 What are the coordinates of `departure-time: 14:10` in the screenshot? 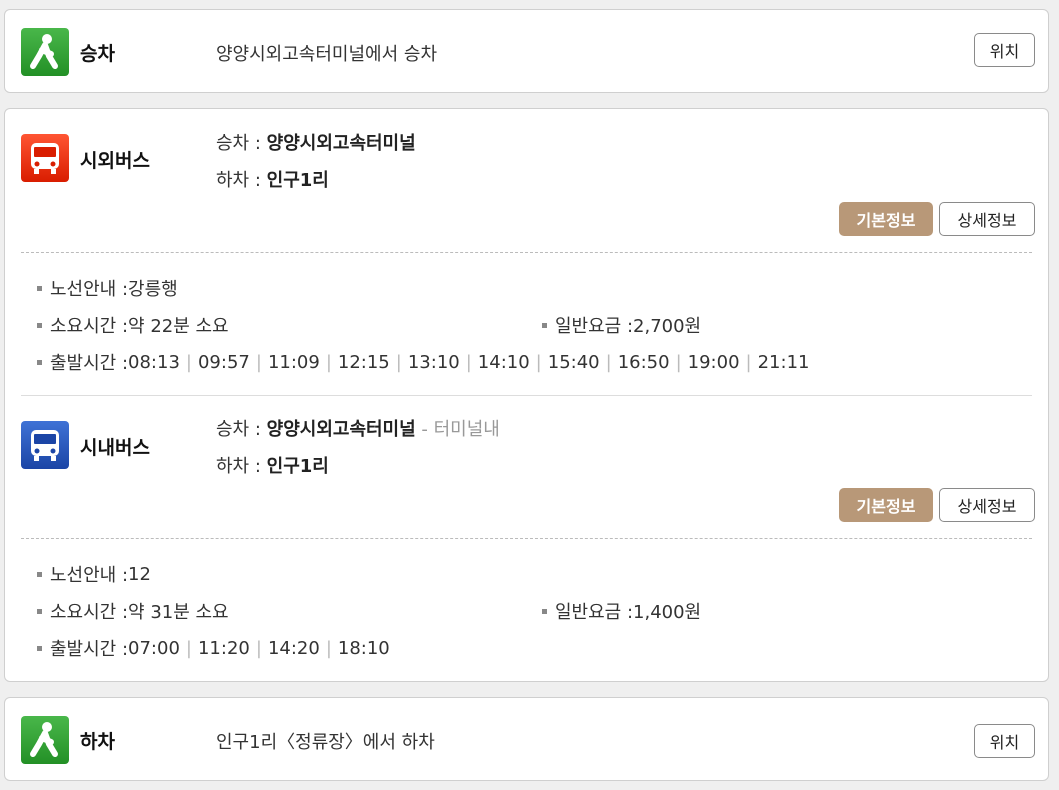 It's located at (503, 362).